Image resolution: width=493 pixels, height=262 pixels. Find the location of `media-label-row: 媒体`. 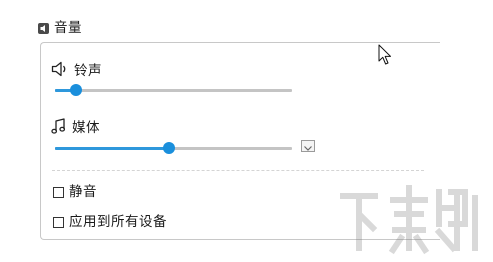

media-label-row: 媒体 is located at coordinates (75, 128).